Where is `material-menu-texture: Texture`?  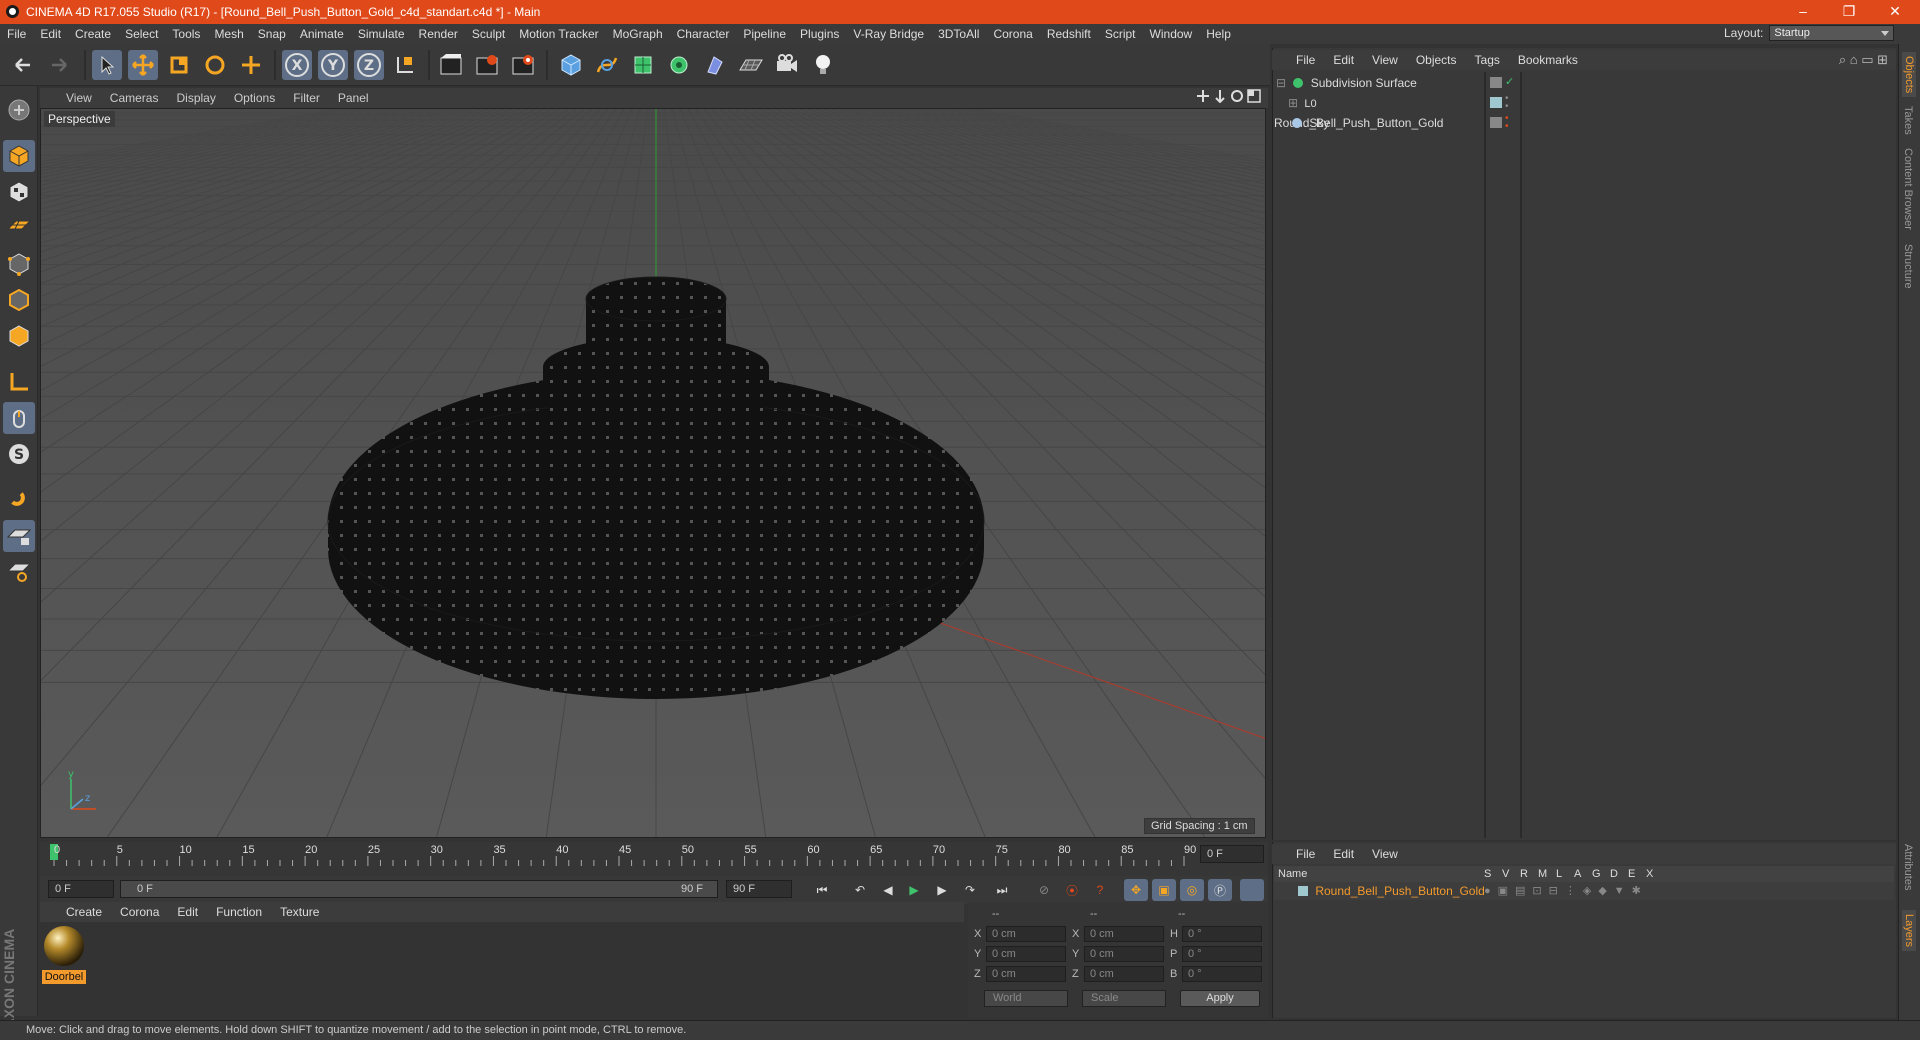
material-menu-texture: Texture is located at coordinates (299, 912).